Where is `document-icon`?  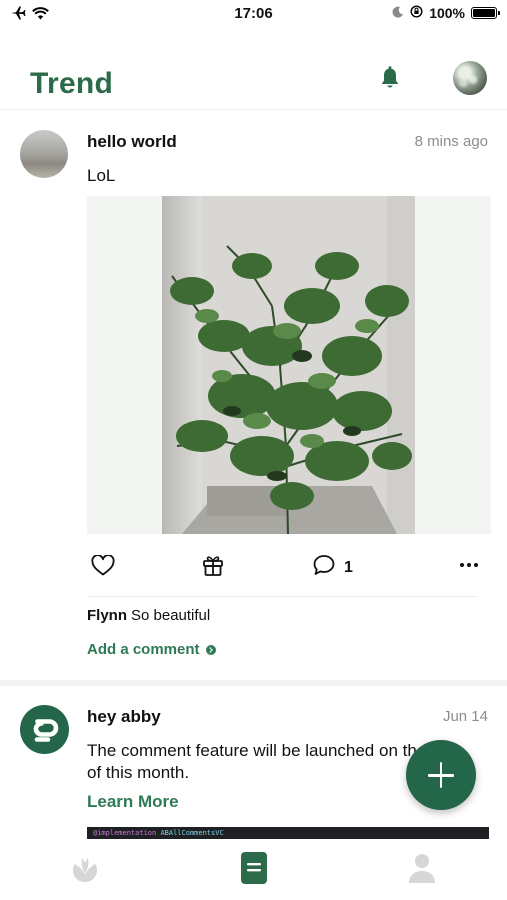
document-icon is located at coordinates (254, 870).